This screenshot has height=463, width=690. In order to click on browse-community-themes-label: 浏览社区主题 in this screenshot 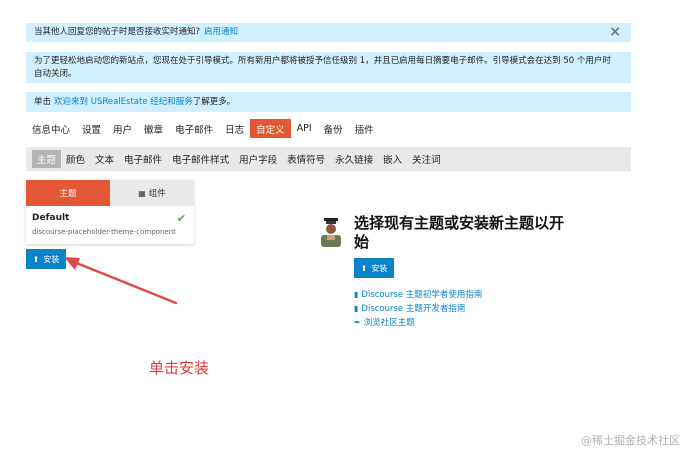, I will do `click(389, 323)`.